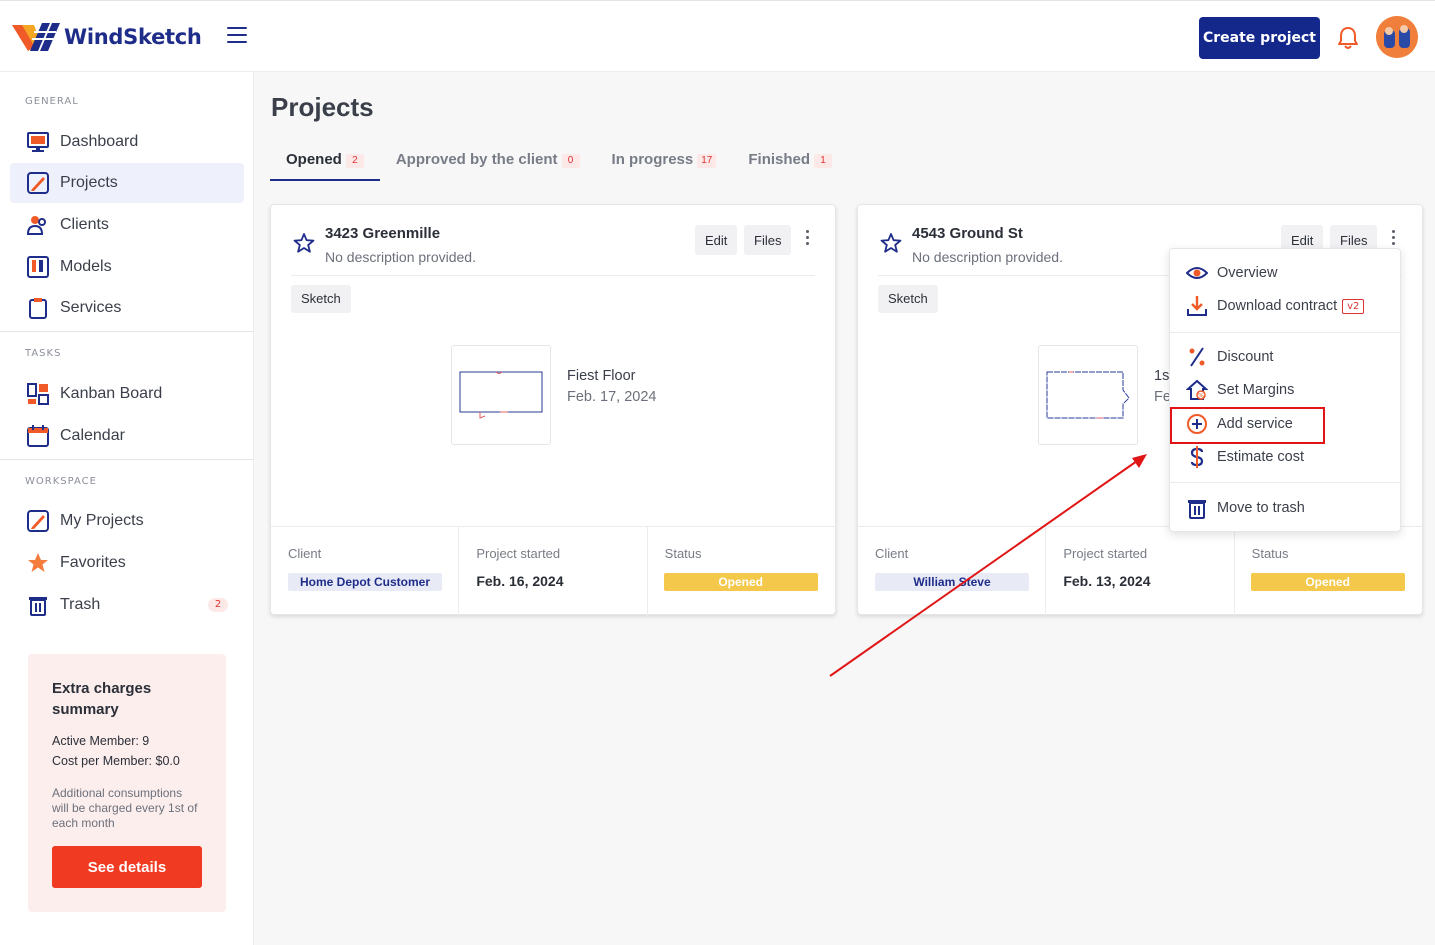  What do you see at coordinates (1197, 389) in the screenshot?
I see `margins-icon: %` at bounding box center [1197, 389].